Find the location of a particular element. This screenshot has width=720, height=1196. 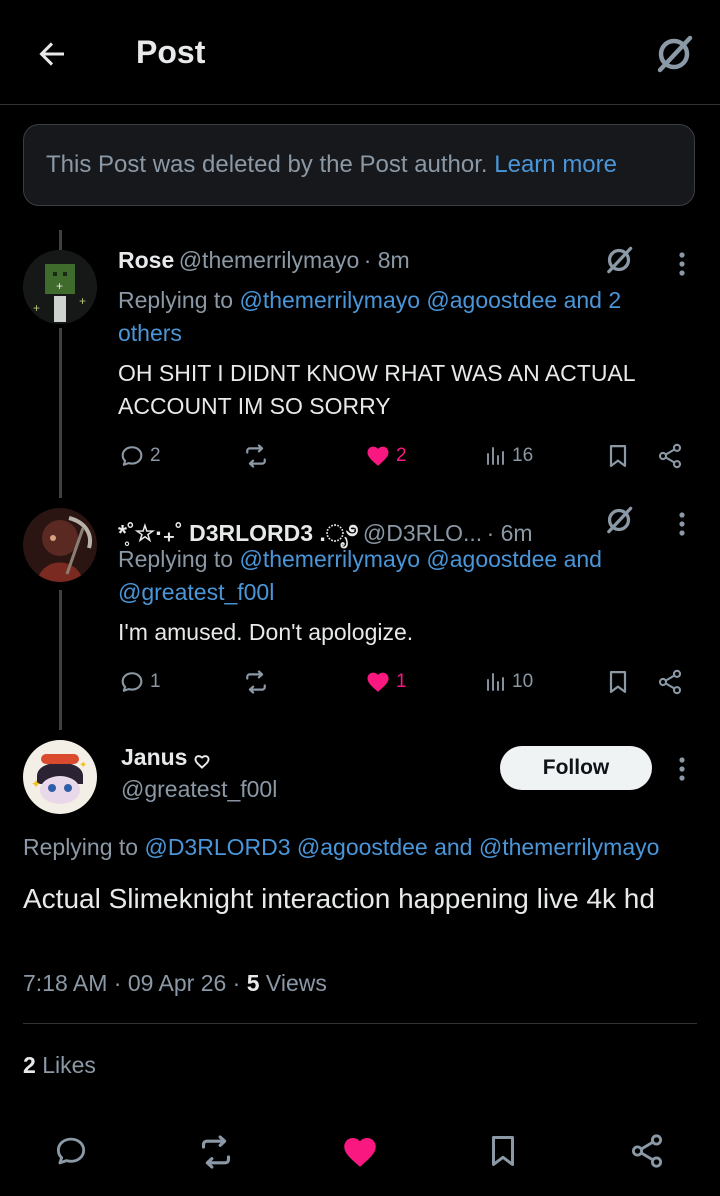

learn-more-link: Learn more is located at coordinates (555, 164).